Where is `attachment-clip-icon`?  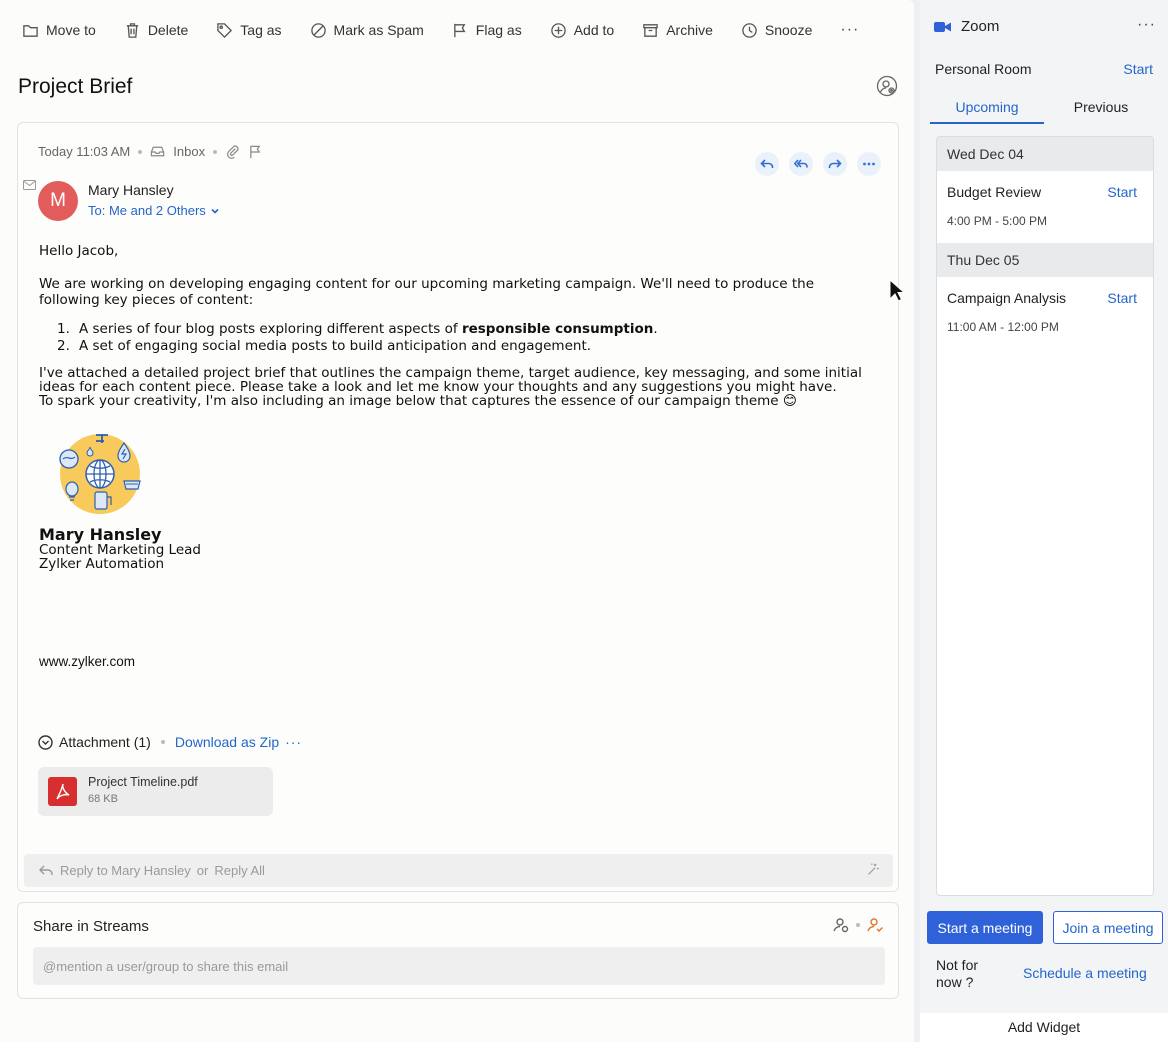 attachment-clip-icon is located at coordinates (233, 152).